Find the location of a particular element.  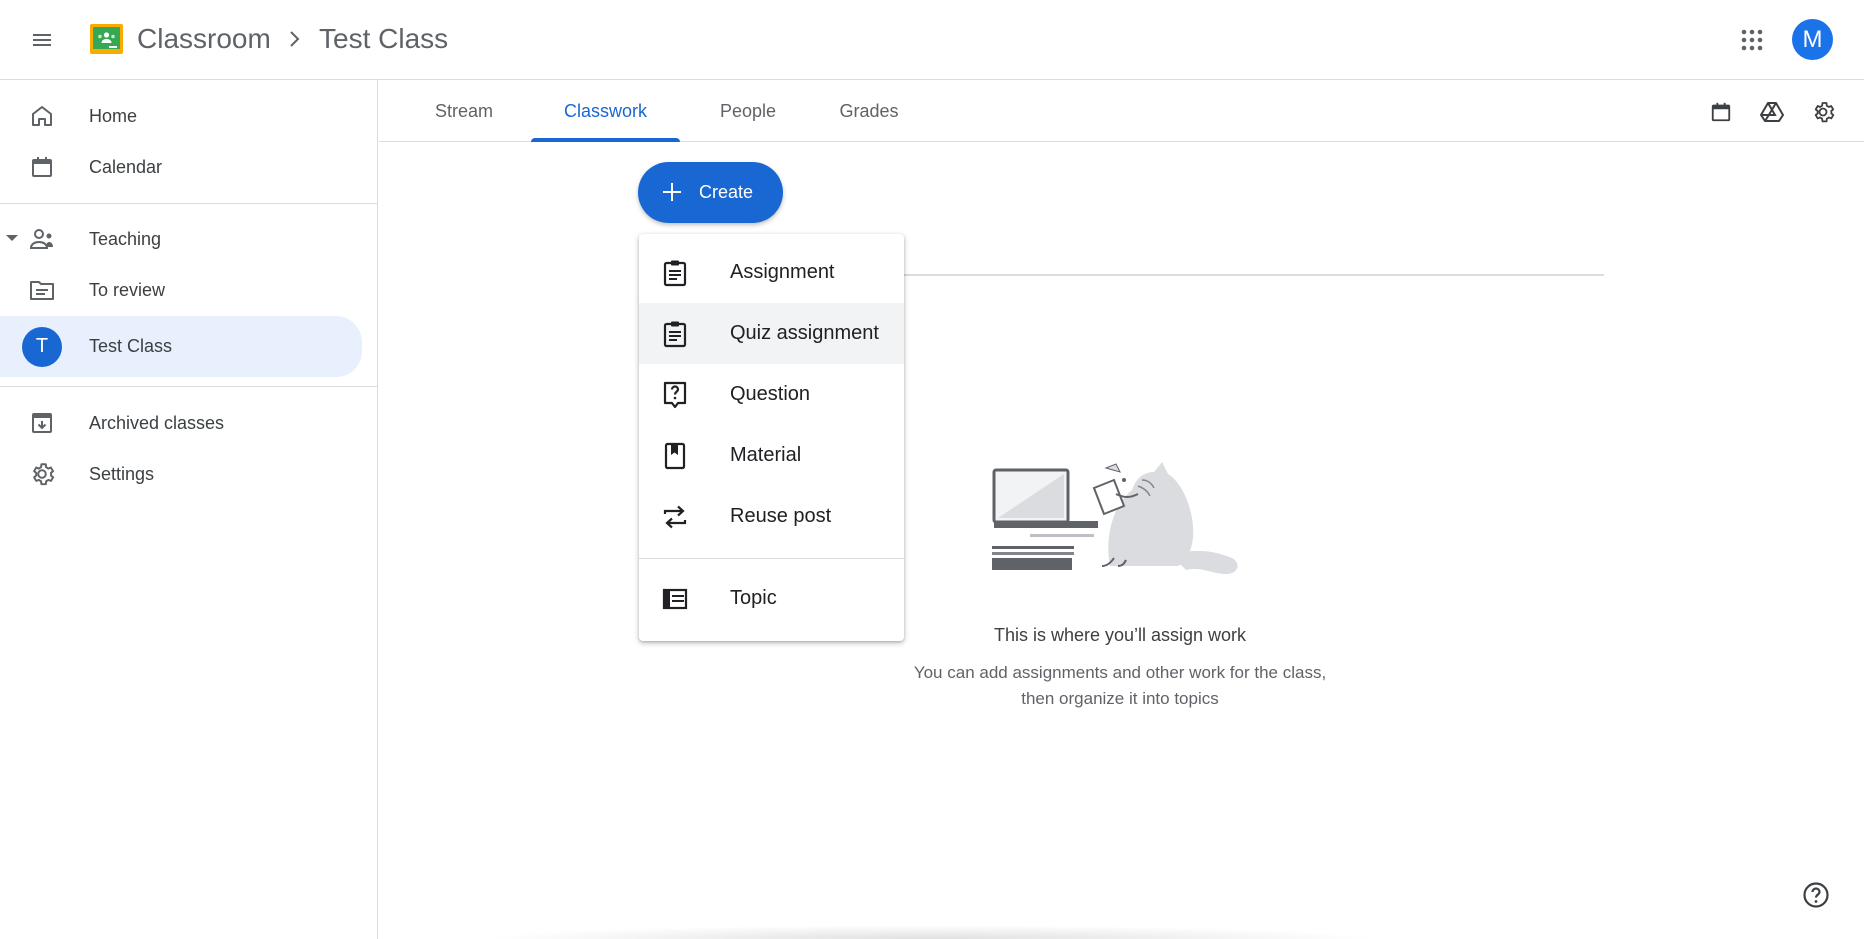

menu-item-label: Assignment is located at coordinates (782, 272).